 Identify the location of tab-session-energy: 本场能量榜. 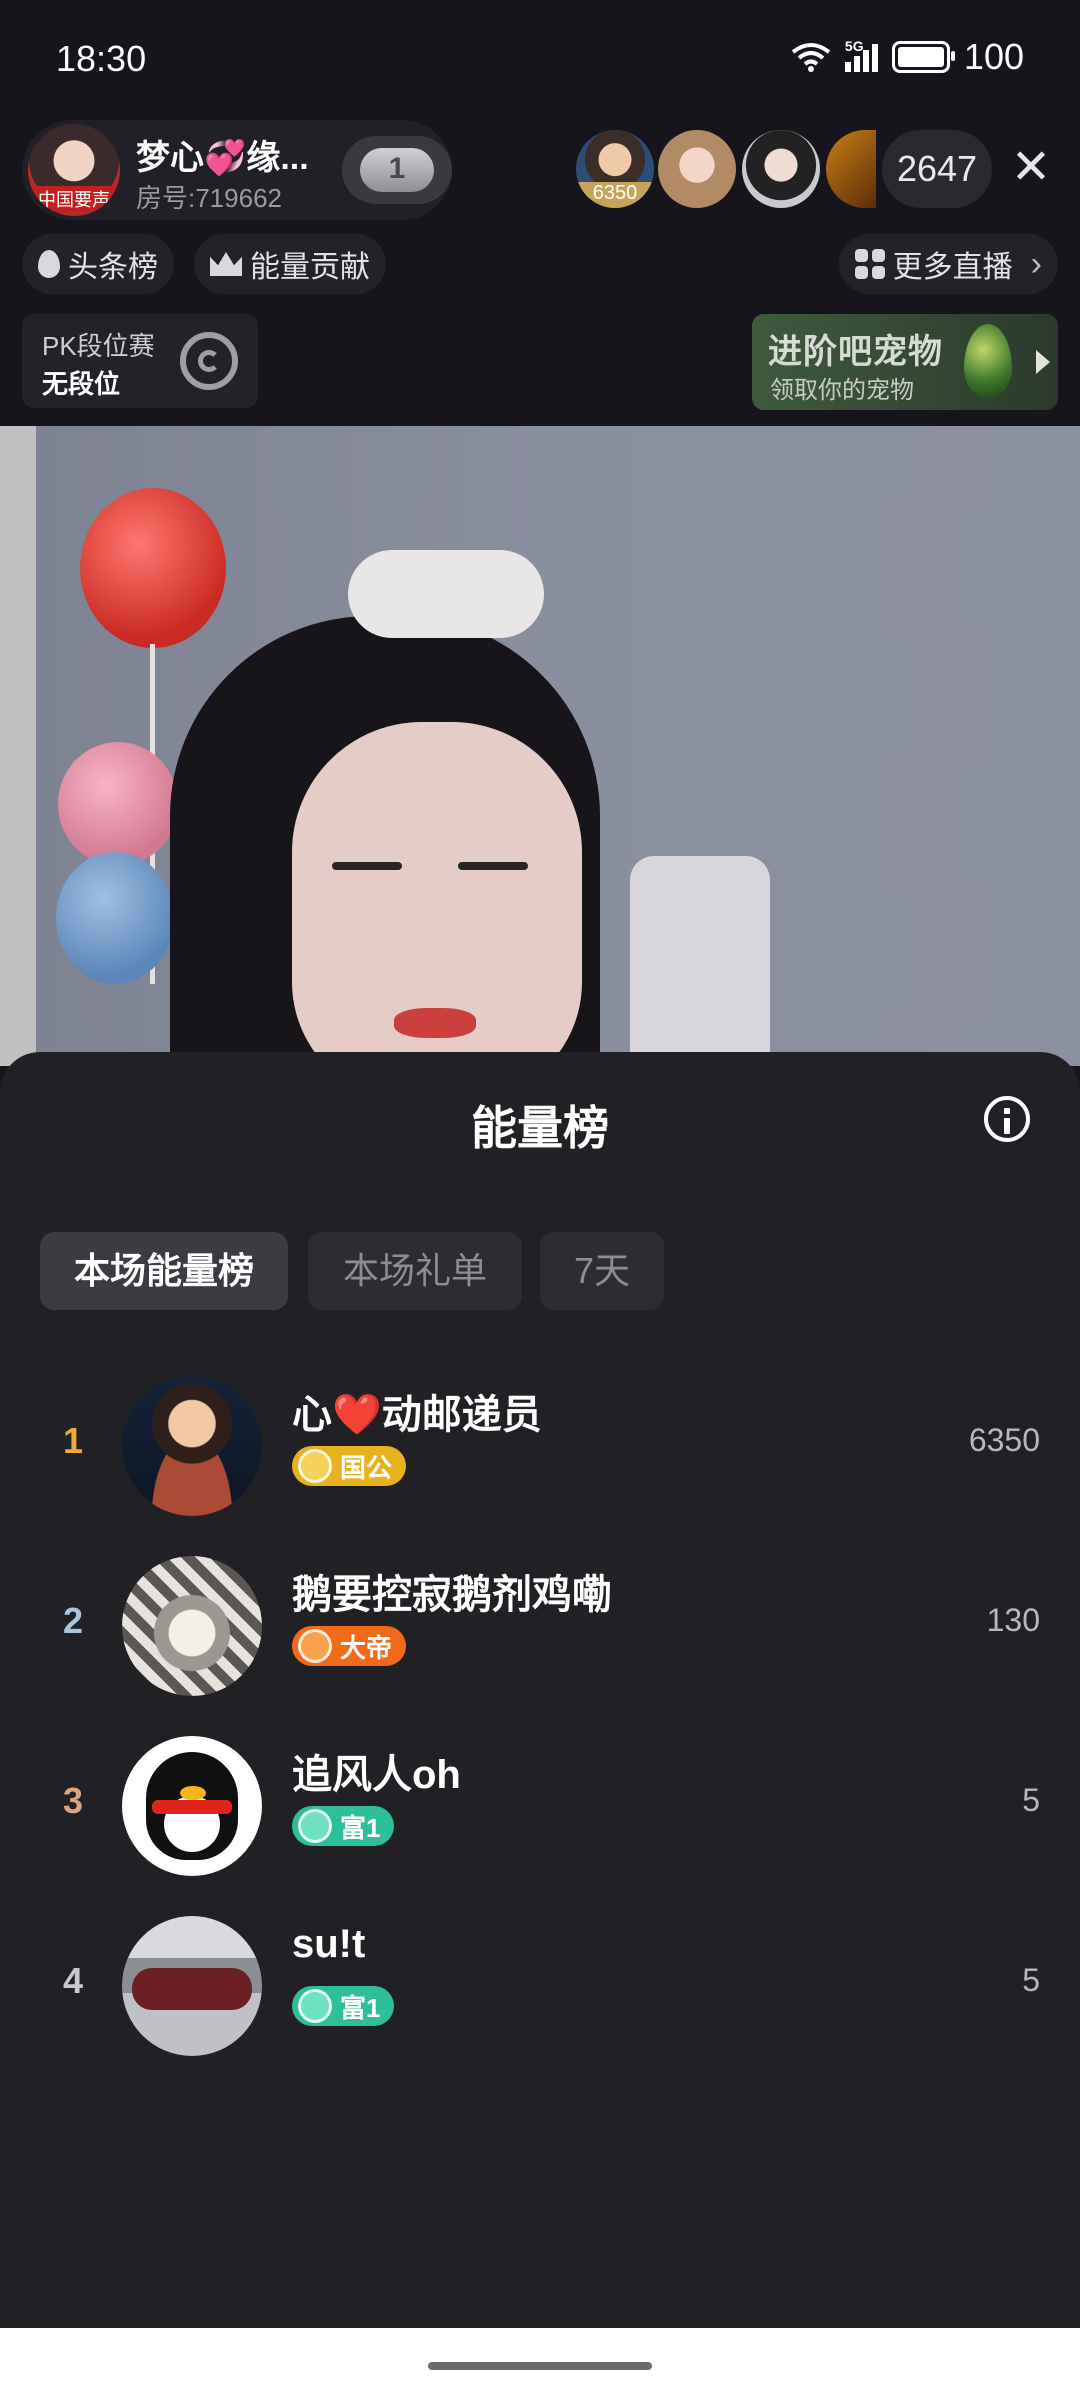
(164, 1271).